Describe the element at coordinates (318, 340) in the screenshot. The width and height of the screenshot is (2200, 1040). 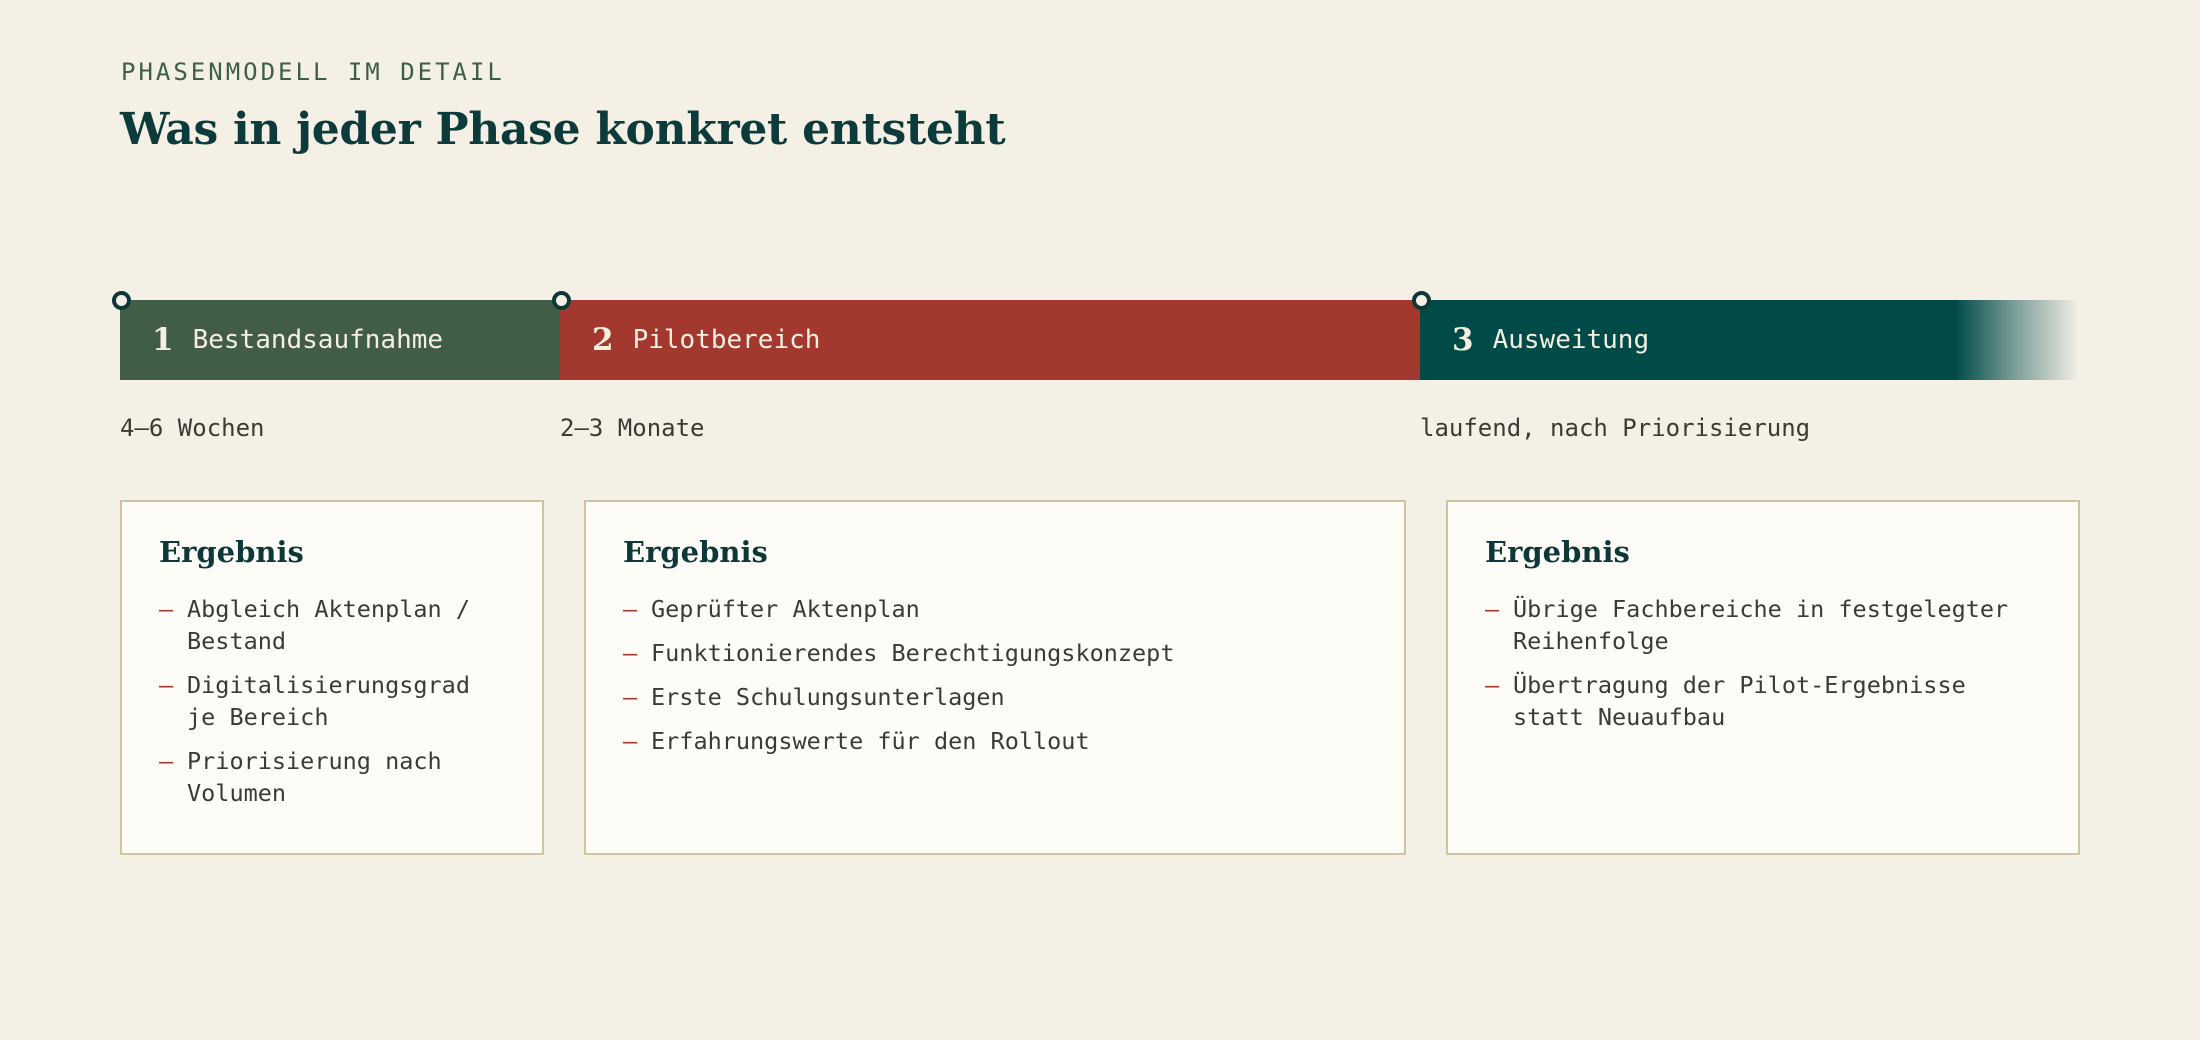
I see `phase-name: Bestandsaufnahme` at that location.